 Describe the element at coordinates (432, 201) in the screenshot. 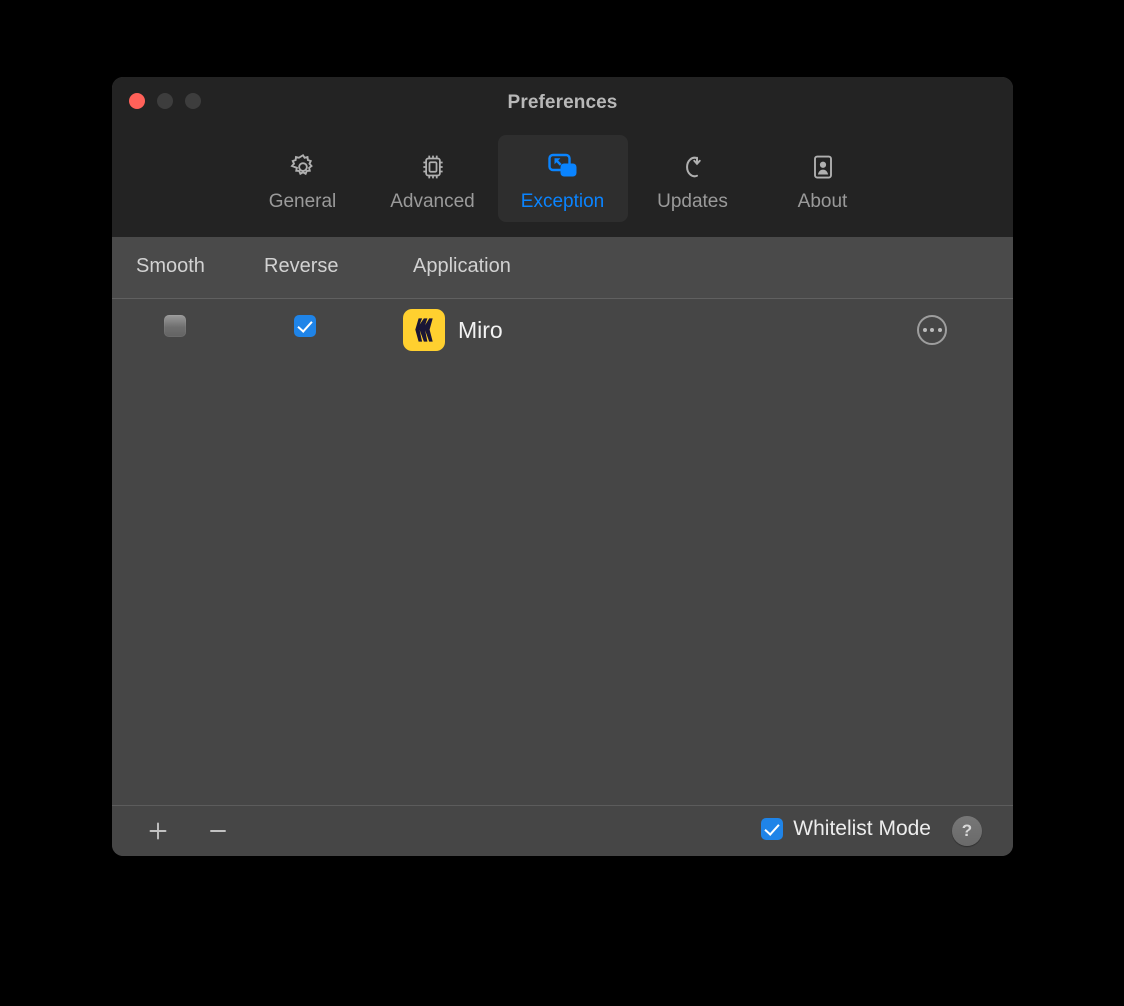

I see `tab-advanced-label: Advanced` at that location.